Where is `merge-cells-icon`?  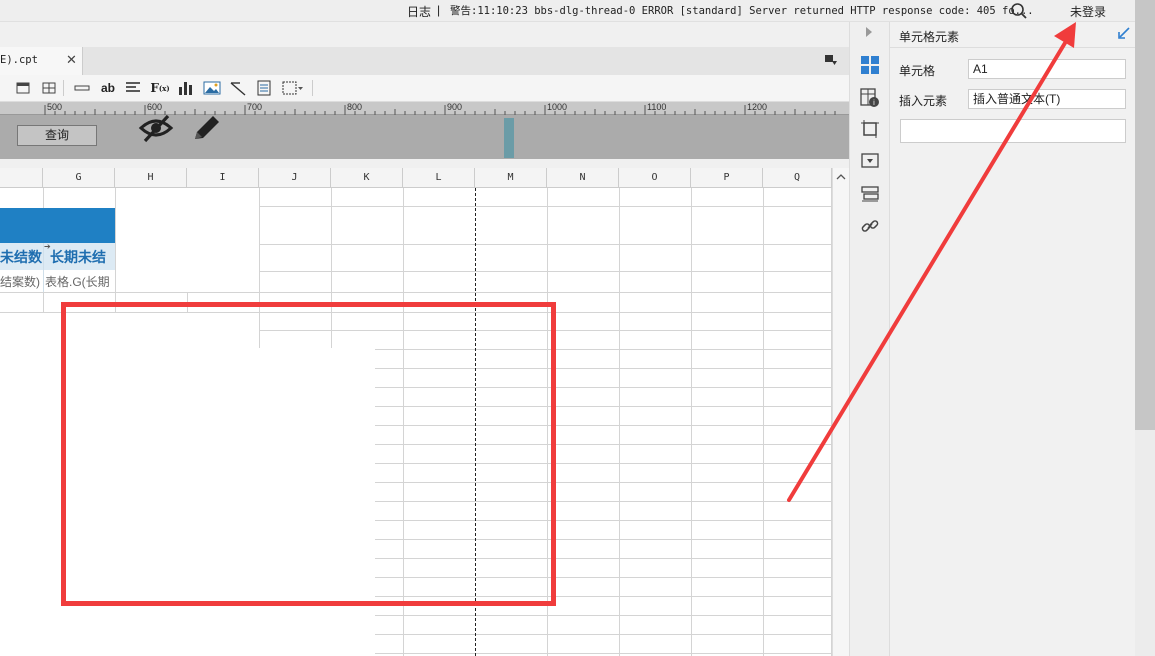 merge-cells-icon is located at coordinates (23, 88).